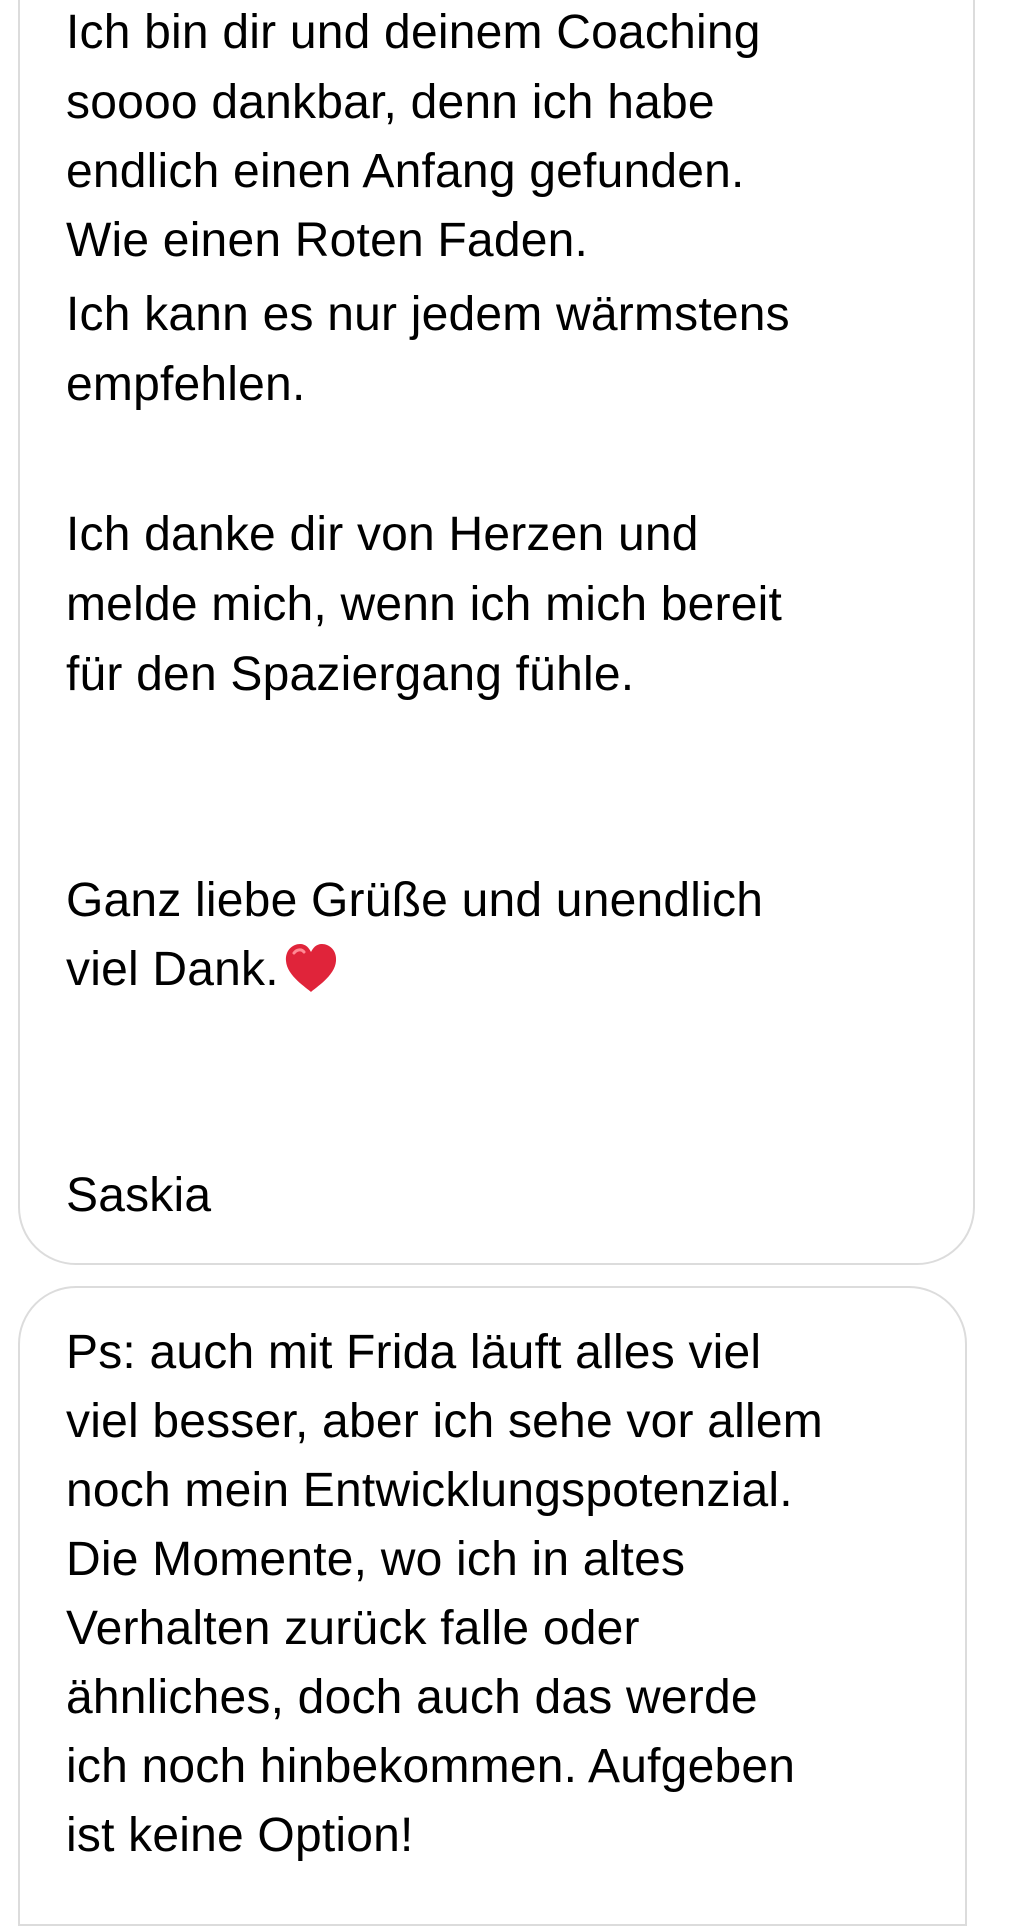  Describe the element at coordinates (412, 1697) in the screenshot. I see `message-2-line: ähnliches, doch auch das werde` at that location.